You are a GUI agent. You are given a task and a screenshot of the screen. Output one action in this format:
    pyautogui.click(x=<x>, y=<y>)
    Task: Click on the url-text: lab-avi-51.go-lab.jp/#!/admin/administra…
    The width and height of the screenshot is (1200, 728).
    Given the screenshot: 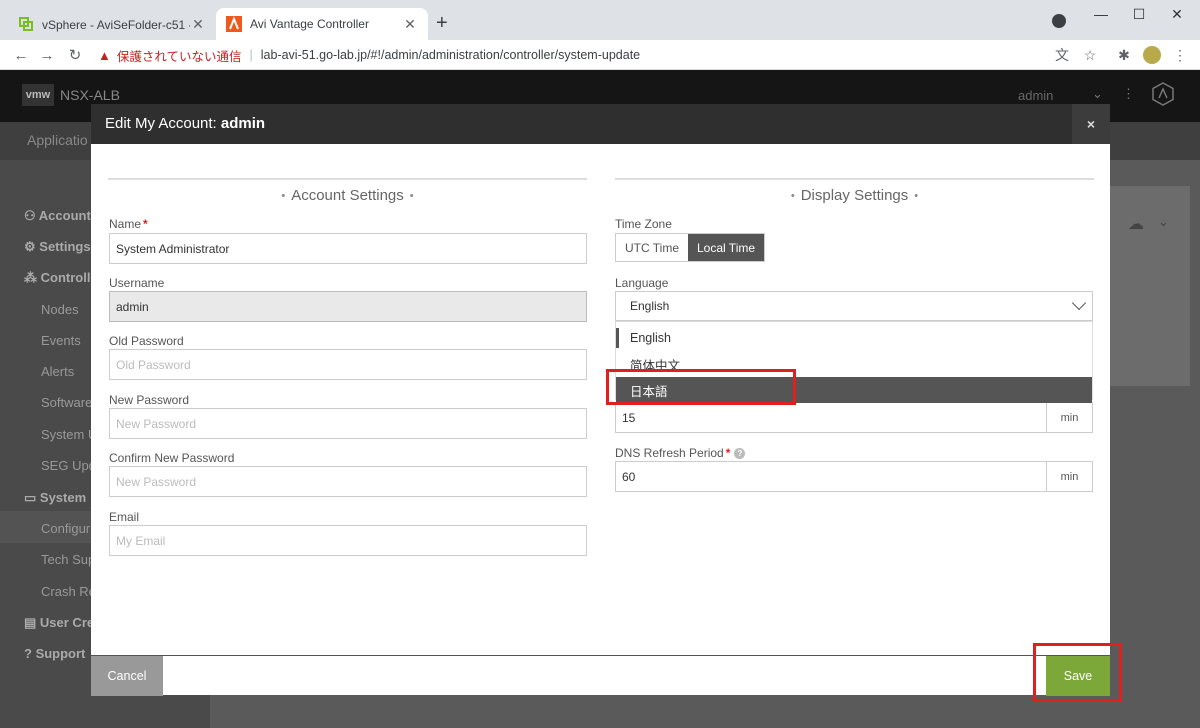 What is the action you would take?
    pyautogui.click(x=450, y=55)
    